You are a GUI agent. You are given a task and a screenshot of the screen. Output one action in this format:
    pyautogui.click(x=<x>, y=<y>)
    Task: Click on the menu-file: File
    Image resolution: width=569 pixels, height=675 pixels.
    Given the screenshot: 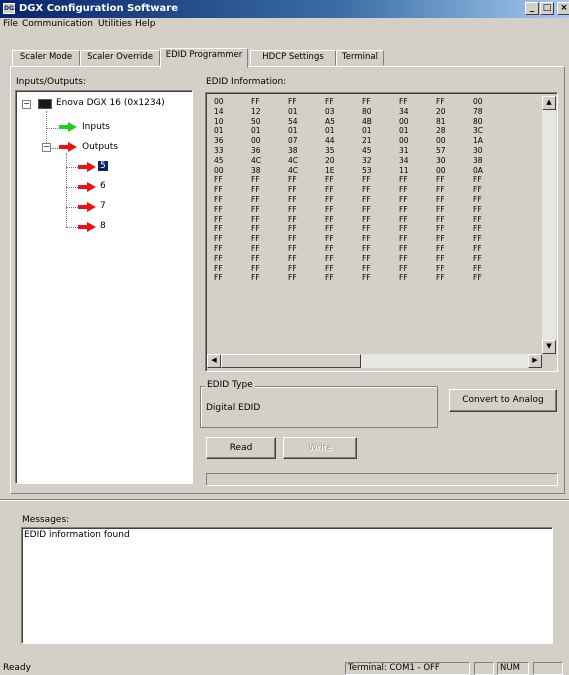 What is the action you would take?
    pyautogui.click(x=10, y=24)
    